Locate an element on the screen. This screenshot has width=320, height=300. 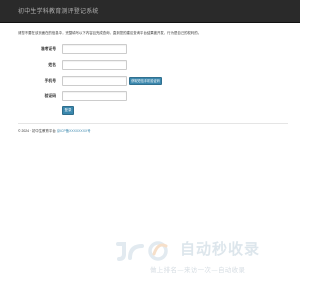
form-row-exam-id: 准考证号 is located at coordinates (150, 49).